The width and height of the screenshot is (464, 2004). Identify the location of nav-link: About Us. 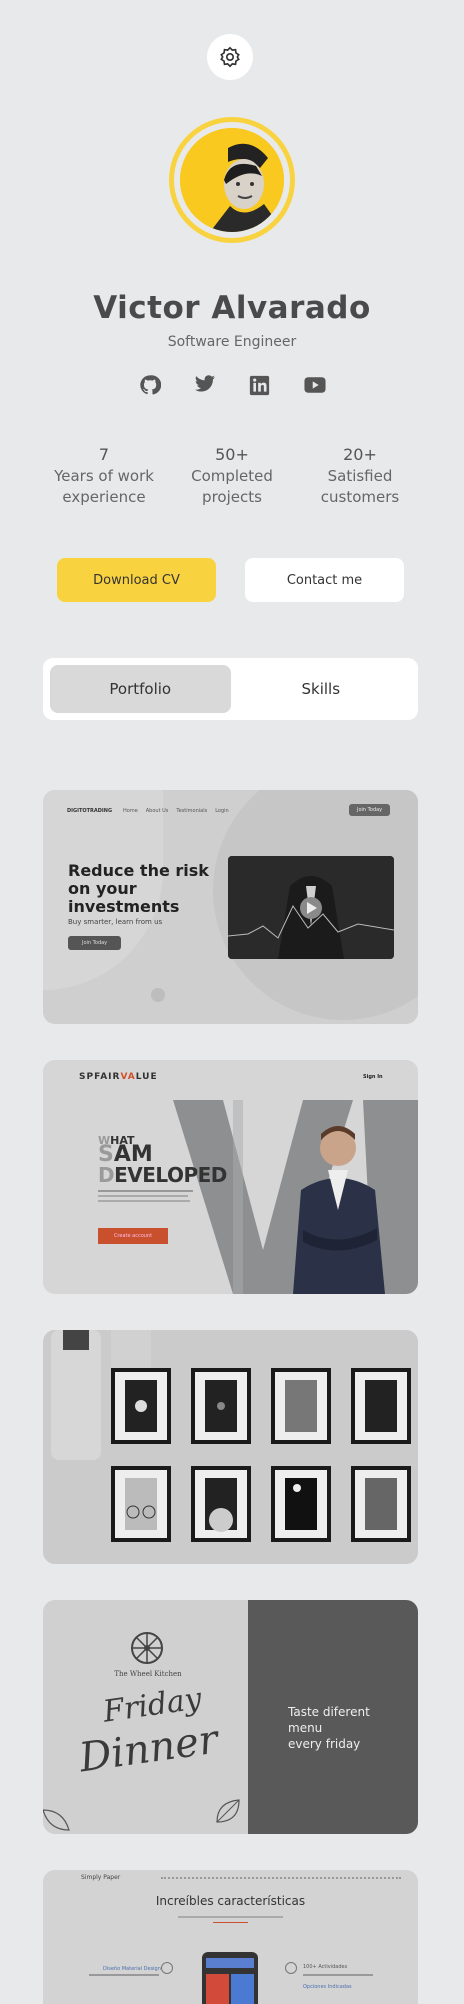
(157, 811).